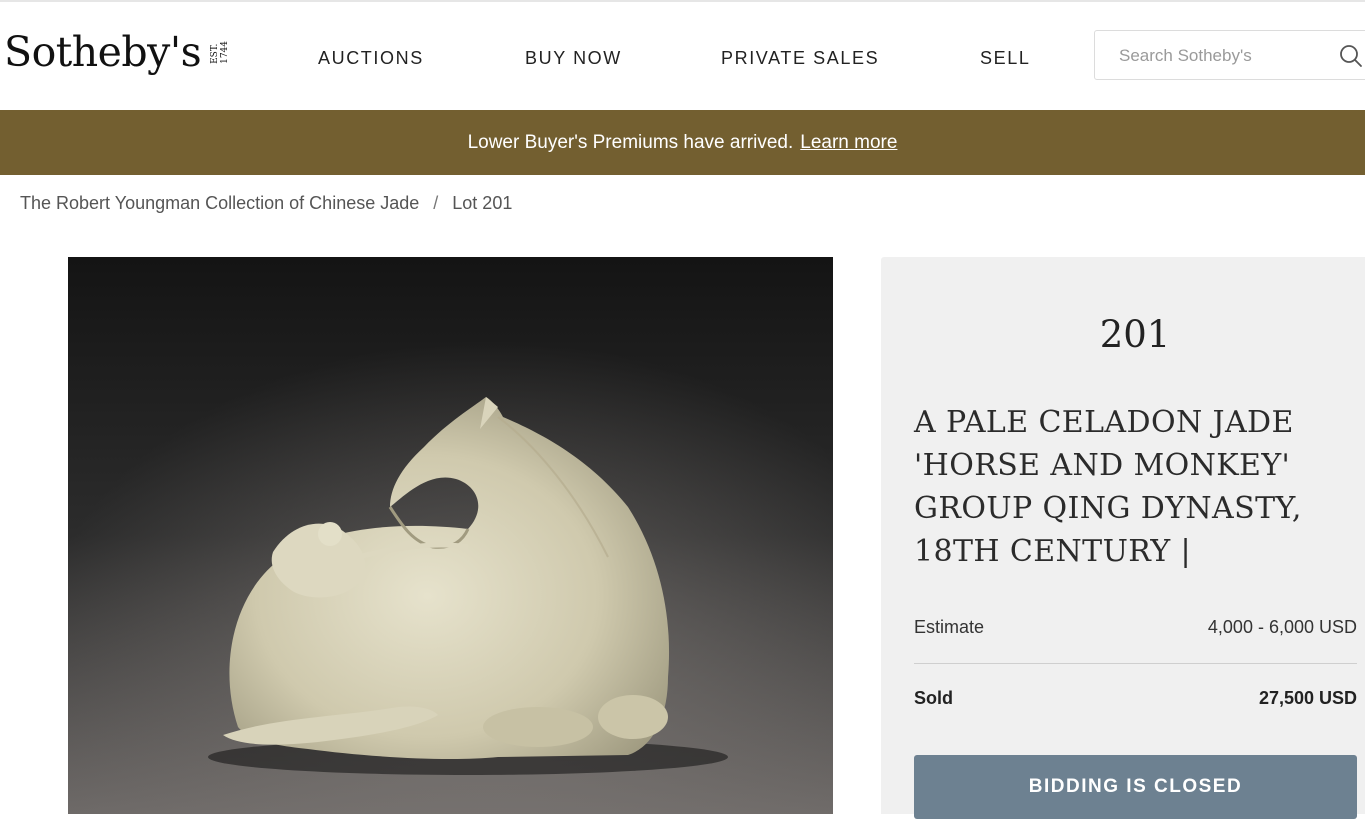 Image resolution: width=1365 pixels, height=819 pixels. Describe the element at coordinates (800, 58) in the screenshot. I see `nav-private-sales: PRIVATE SALES` at that location.